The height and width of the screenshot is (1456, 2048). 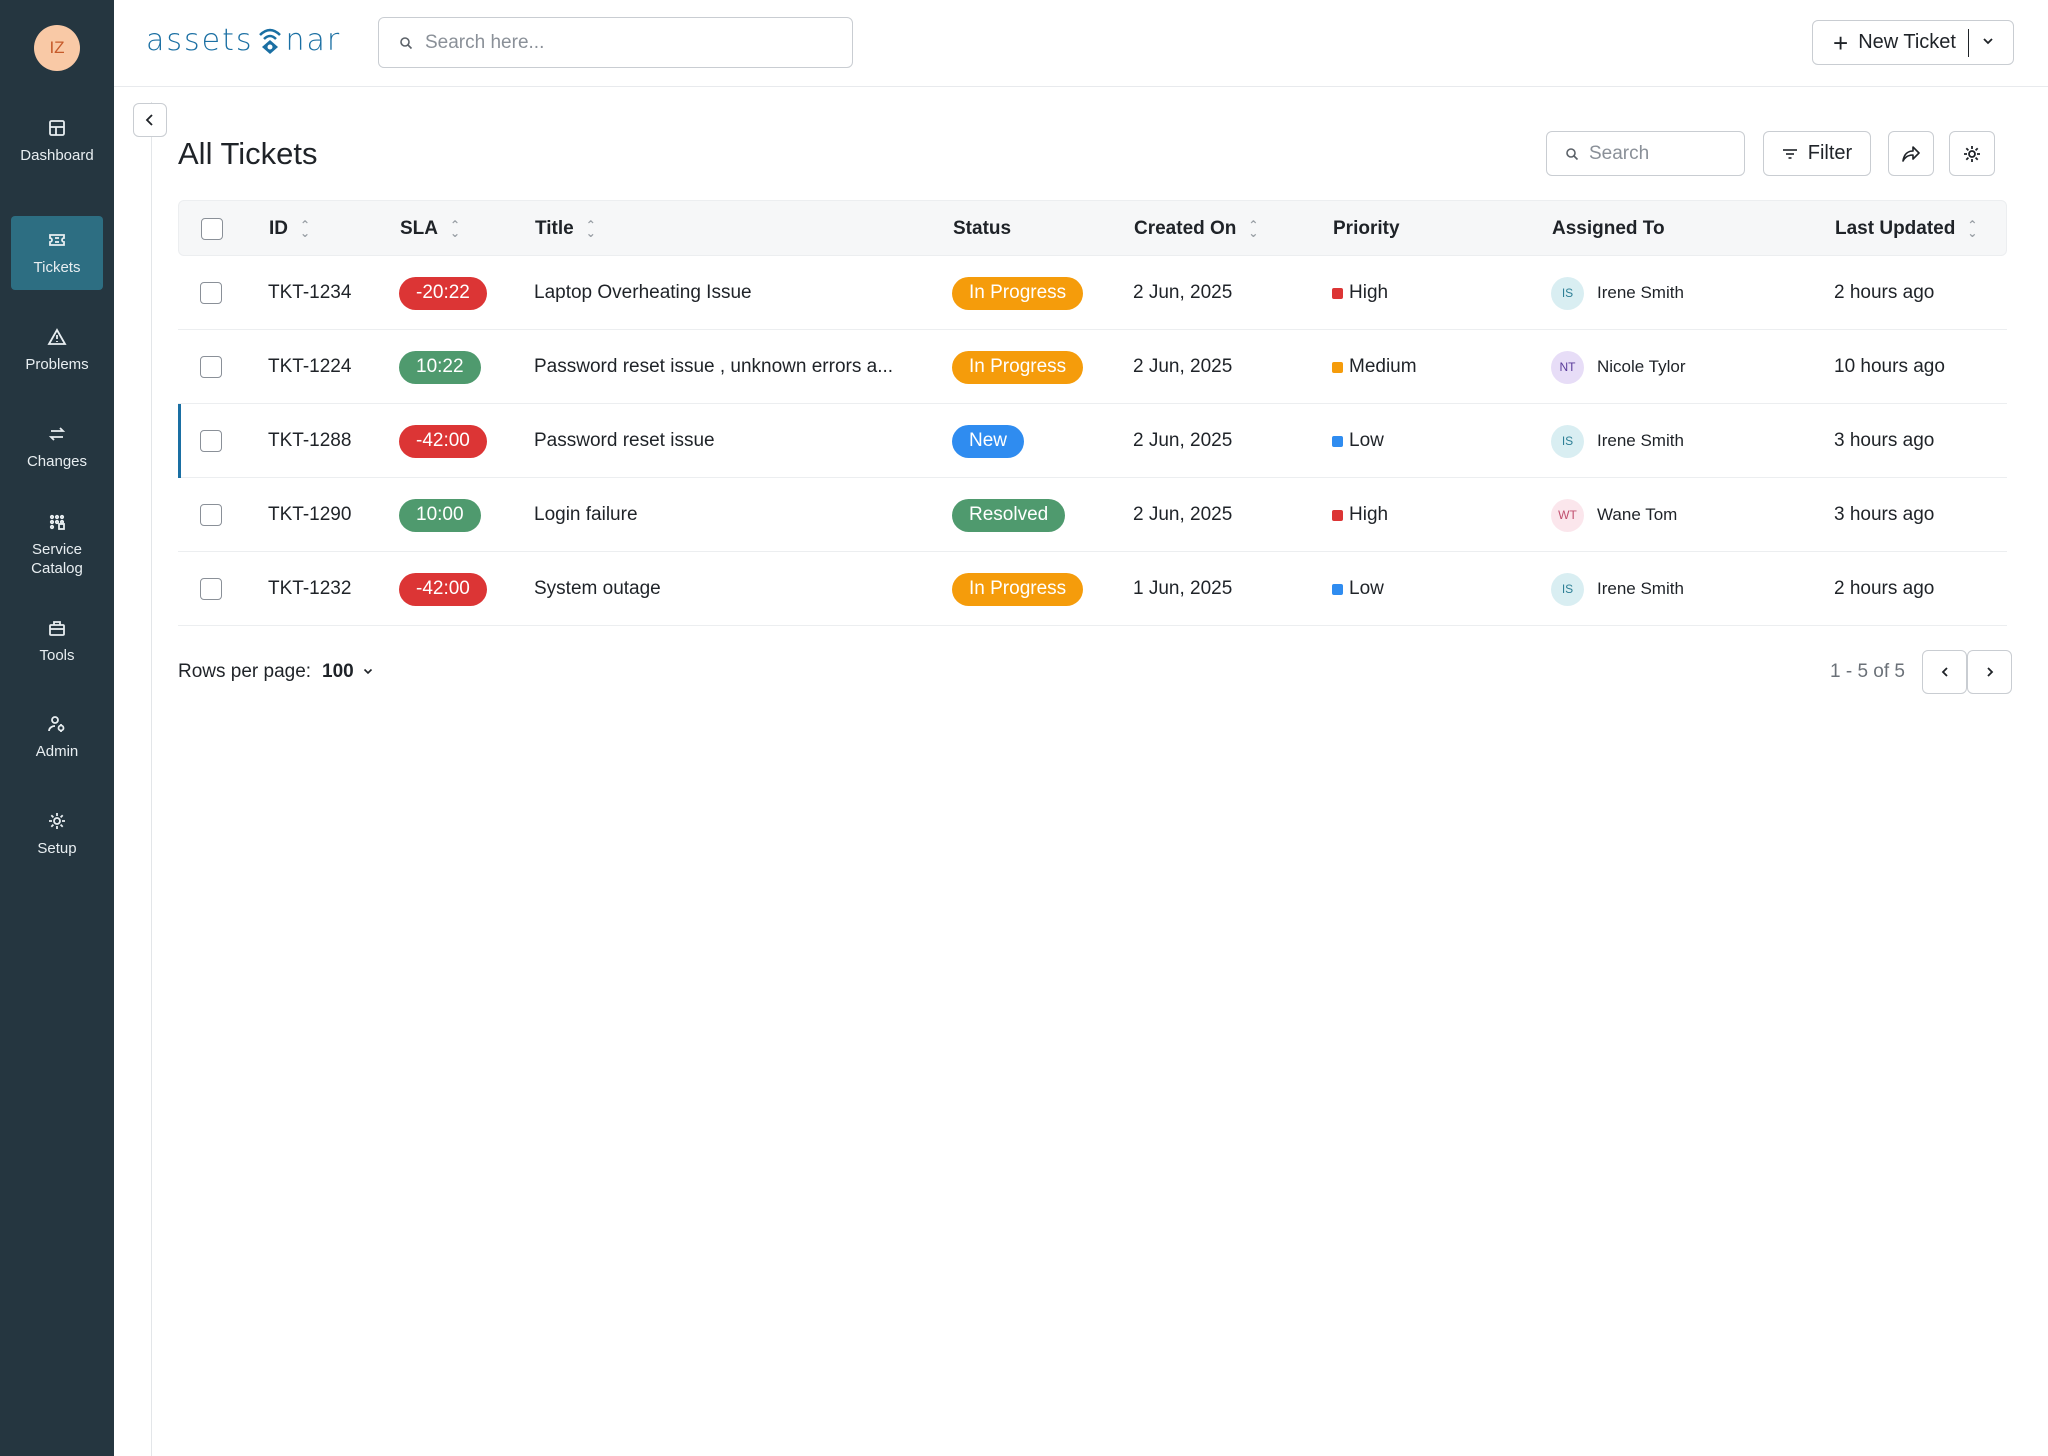 I want to click on user-avatar: IZ, so click(x=57, y=48).